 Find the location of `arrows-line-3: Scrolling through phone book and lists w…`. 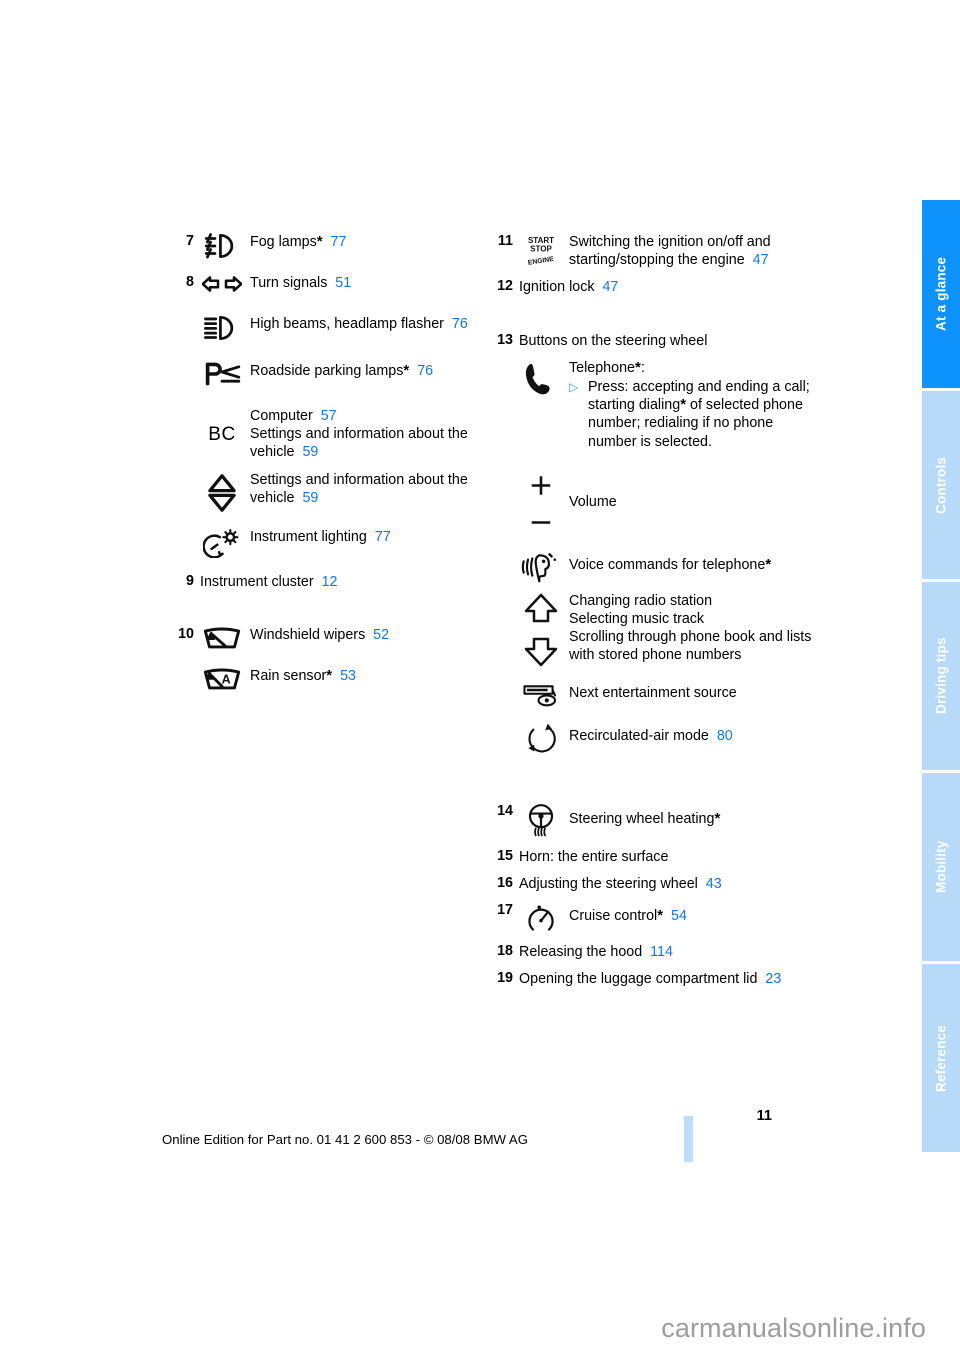

arrows-line-3: Scrolling through phone book and lists w… is located at coordinates (690, 646).